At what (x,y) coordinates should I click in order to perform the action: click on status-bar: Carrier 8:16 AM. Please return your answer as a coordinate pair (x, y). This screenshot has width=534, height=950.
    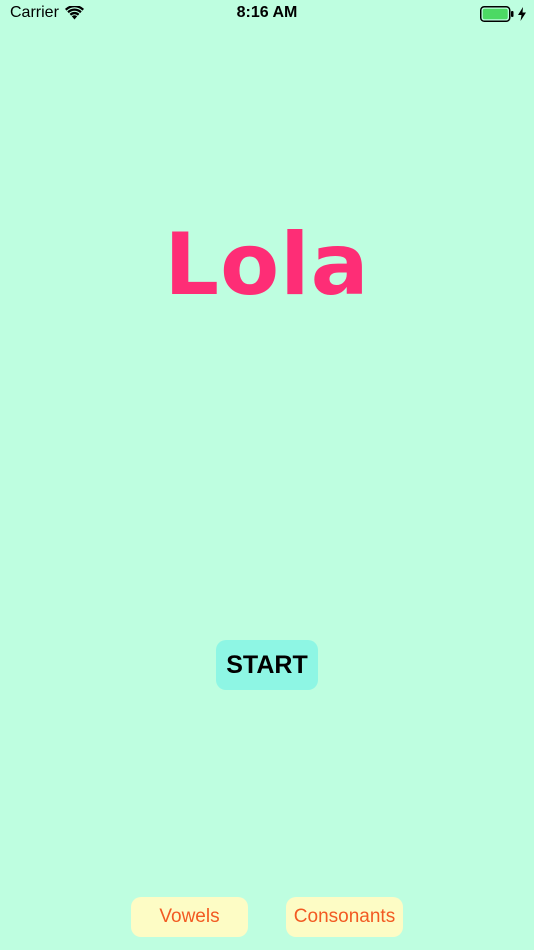
    Looking at the image, I should click on (267, 14).